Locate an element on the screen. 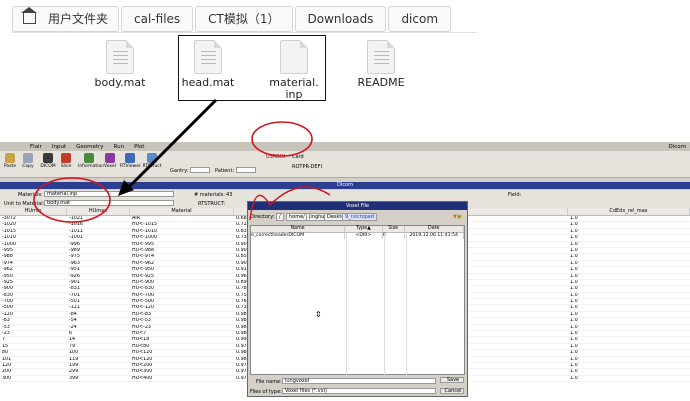 The width and height of the screenshot is (690, 401). file-item: body.mat is located at coordinates (120, 64).